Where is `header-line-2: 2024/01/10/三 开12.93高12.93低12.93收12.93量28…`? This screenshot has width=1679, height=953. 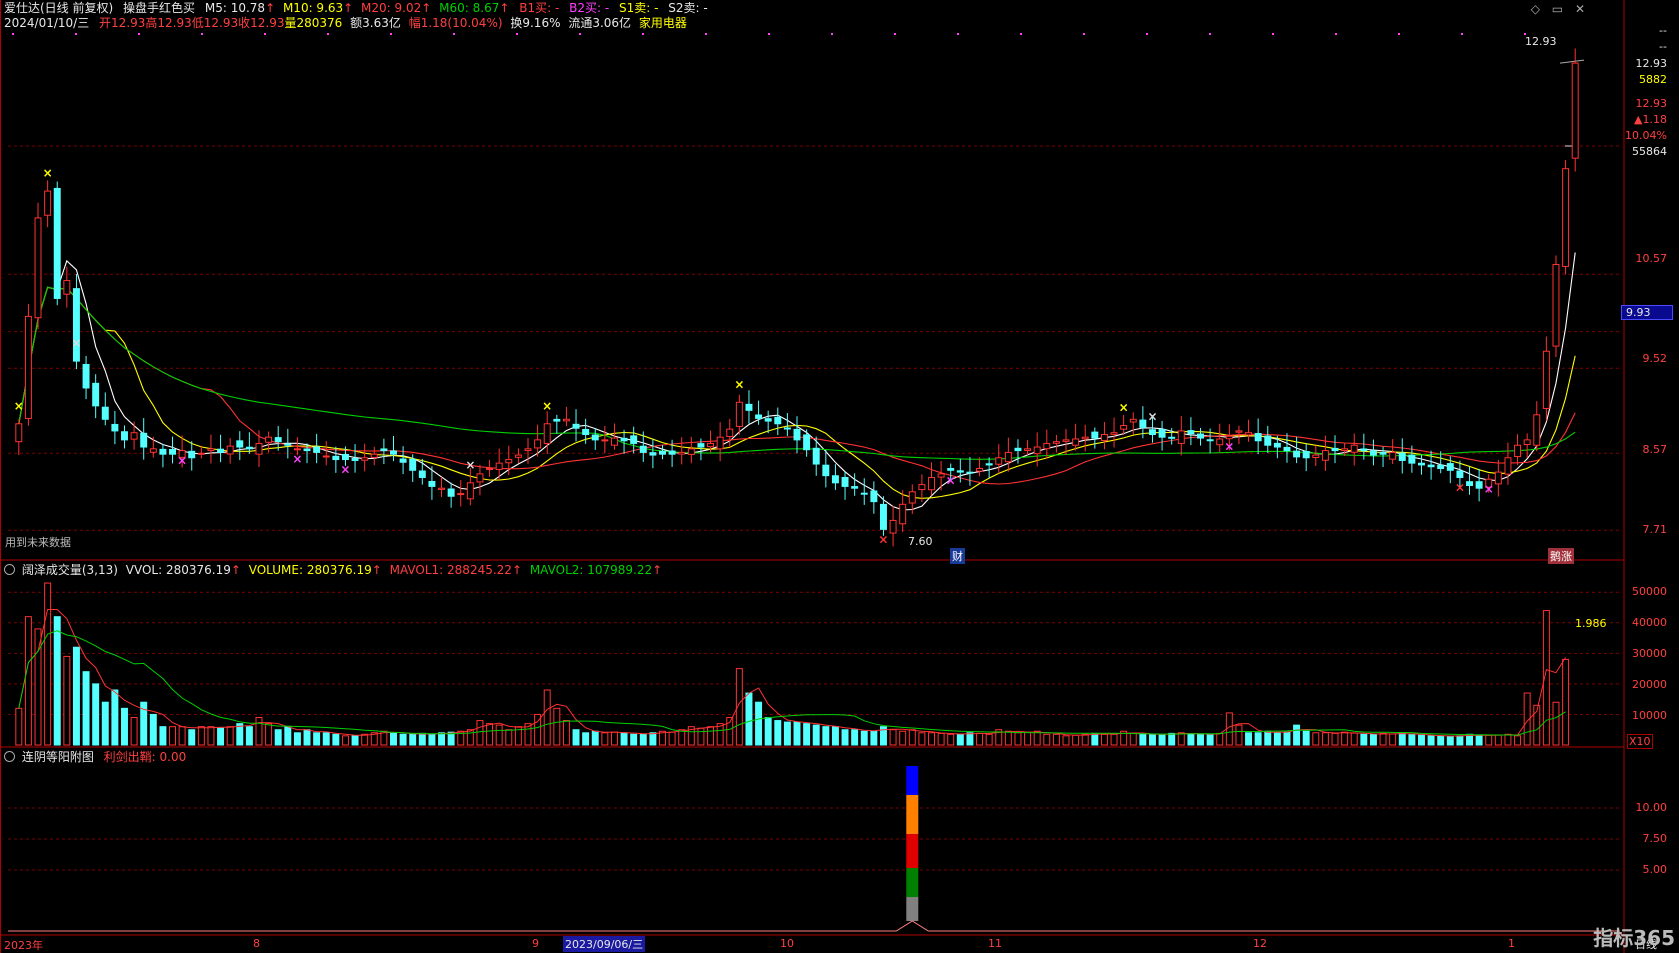 header-line-2: 2024/01/10/三 开12.93高12.93低12.93收12.93量28… is located at coordinates (345, 23).